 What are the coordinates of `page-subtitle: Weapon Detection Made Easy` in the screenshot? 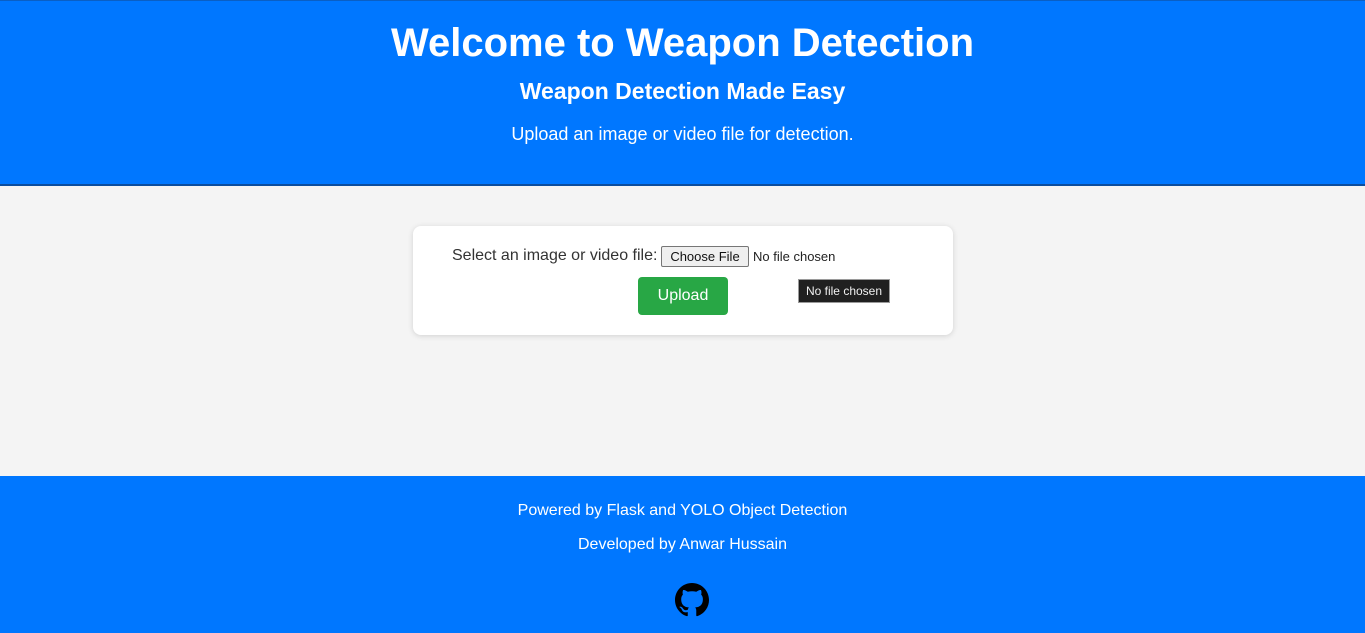 It's located at (682, 91).